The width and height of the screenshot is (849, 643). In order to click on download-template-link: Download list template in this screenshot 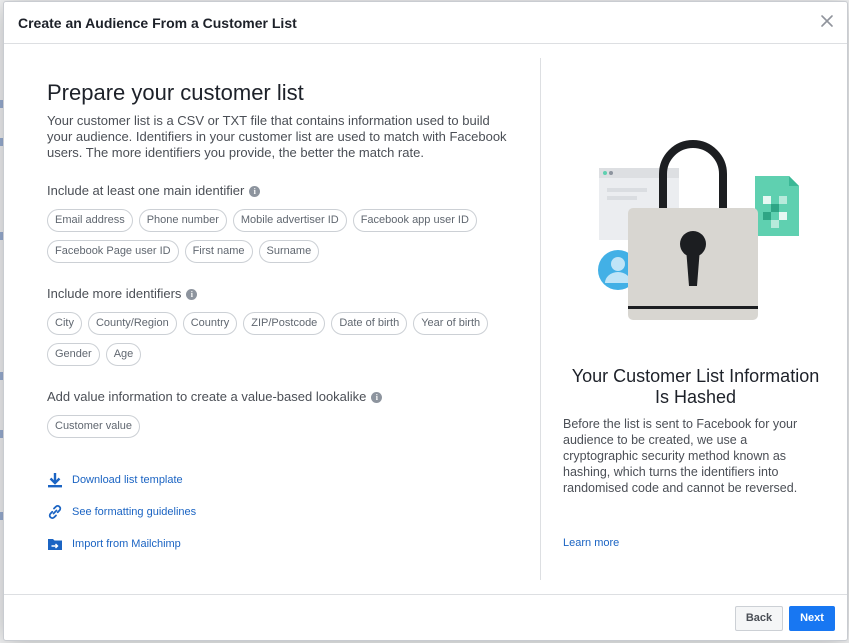, I will do `click(282, 480)`.